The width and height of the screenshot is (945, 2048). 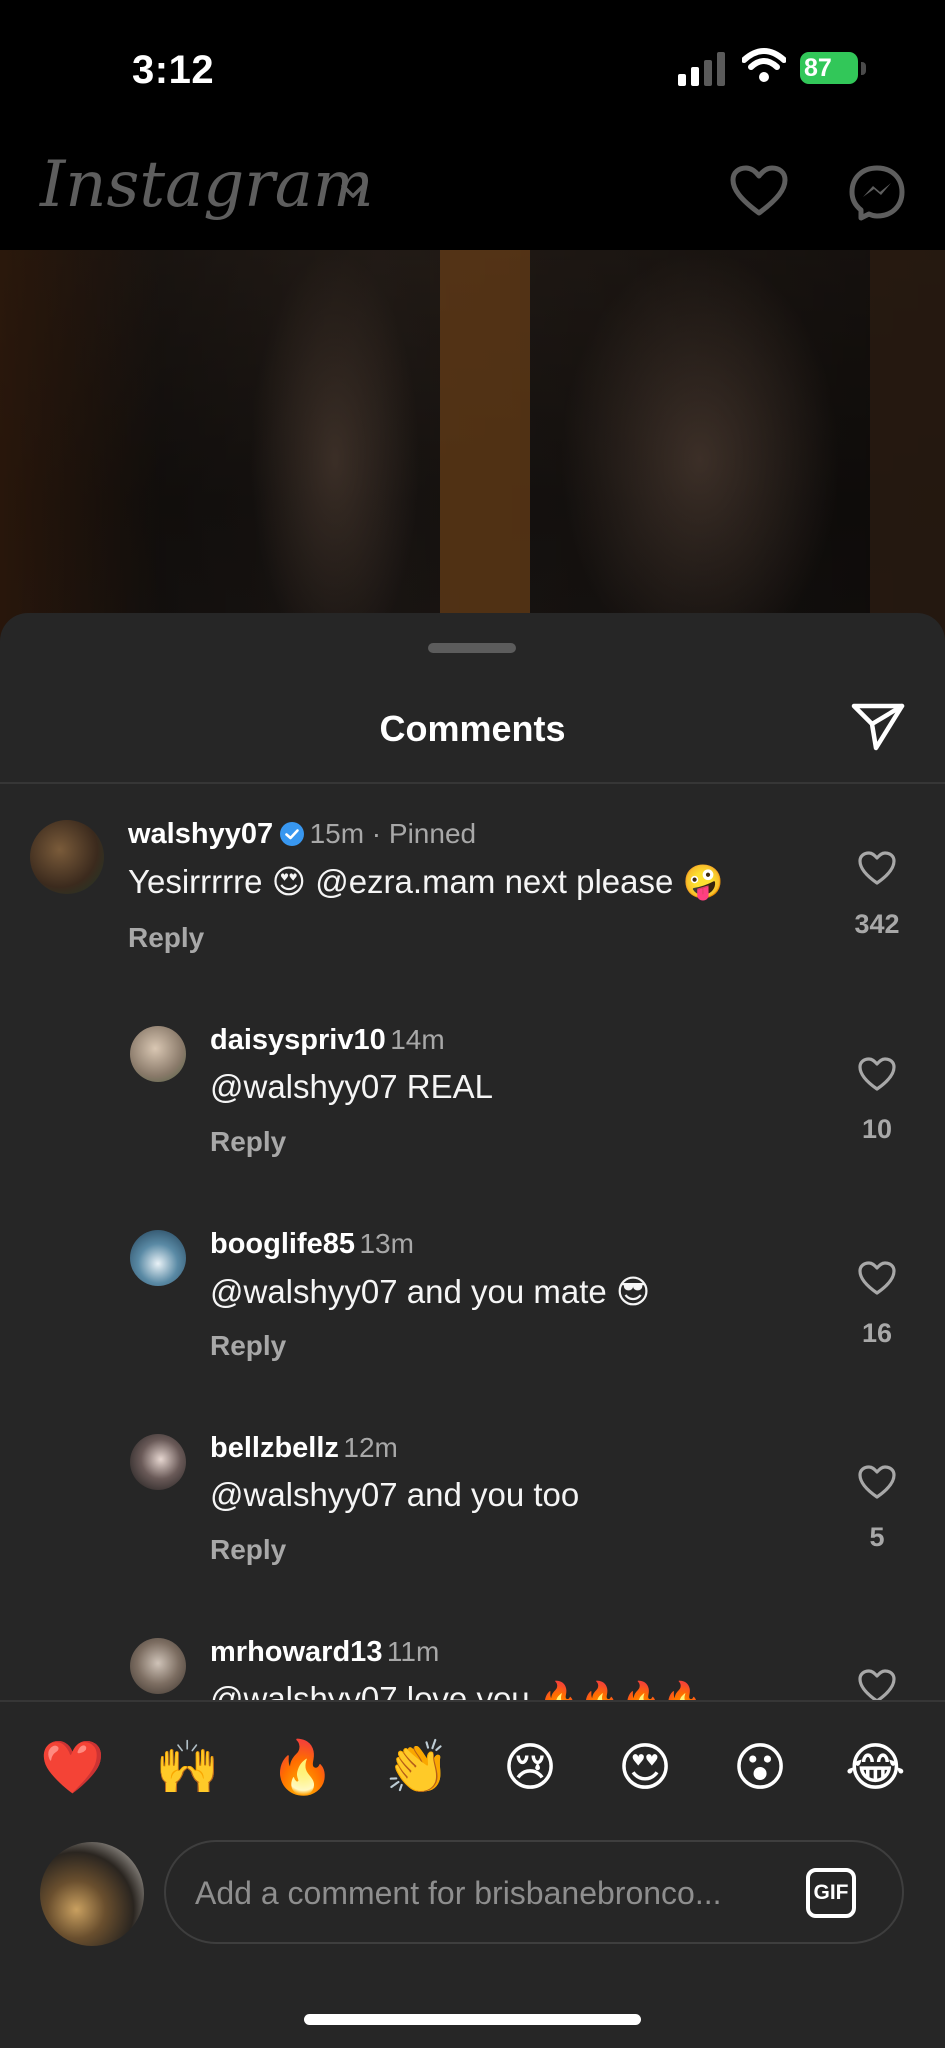 What do you see at coordinates (472, 1773) in the screenshot?
I see `quick-reaction-bar: ❤️ 🙌 🔥 👏 😢 😍 😮 😂` at bounding box center [472, 1773].